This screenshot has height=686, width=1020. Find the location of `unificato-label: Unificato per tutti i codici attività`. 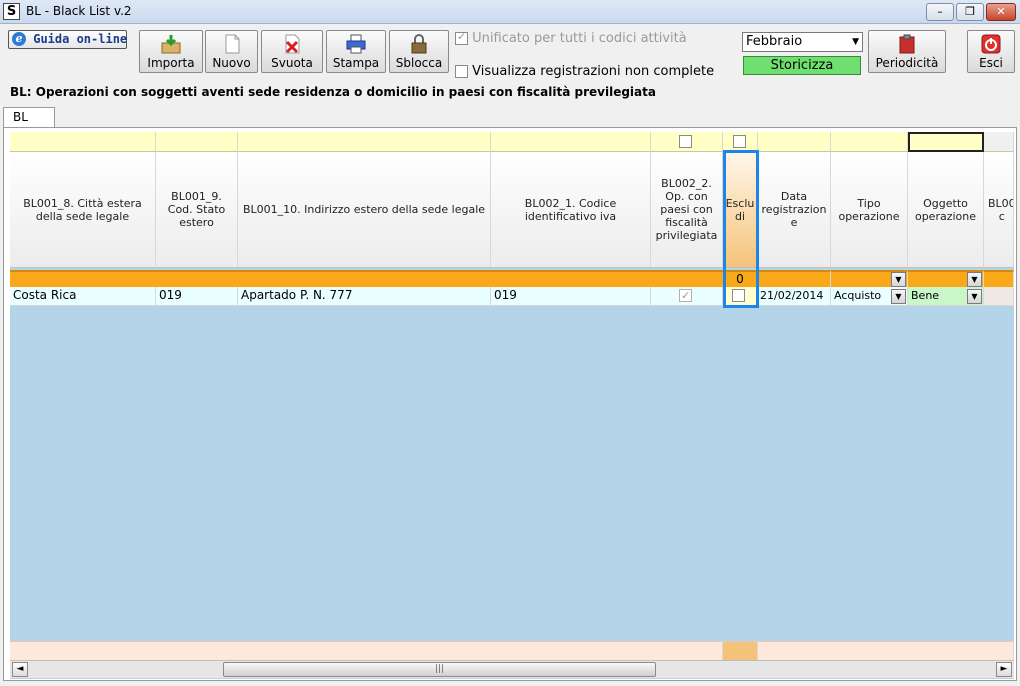

unificato-label: Unificato per tutti i codici attività is located at coordinates (579, 38).